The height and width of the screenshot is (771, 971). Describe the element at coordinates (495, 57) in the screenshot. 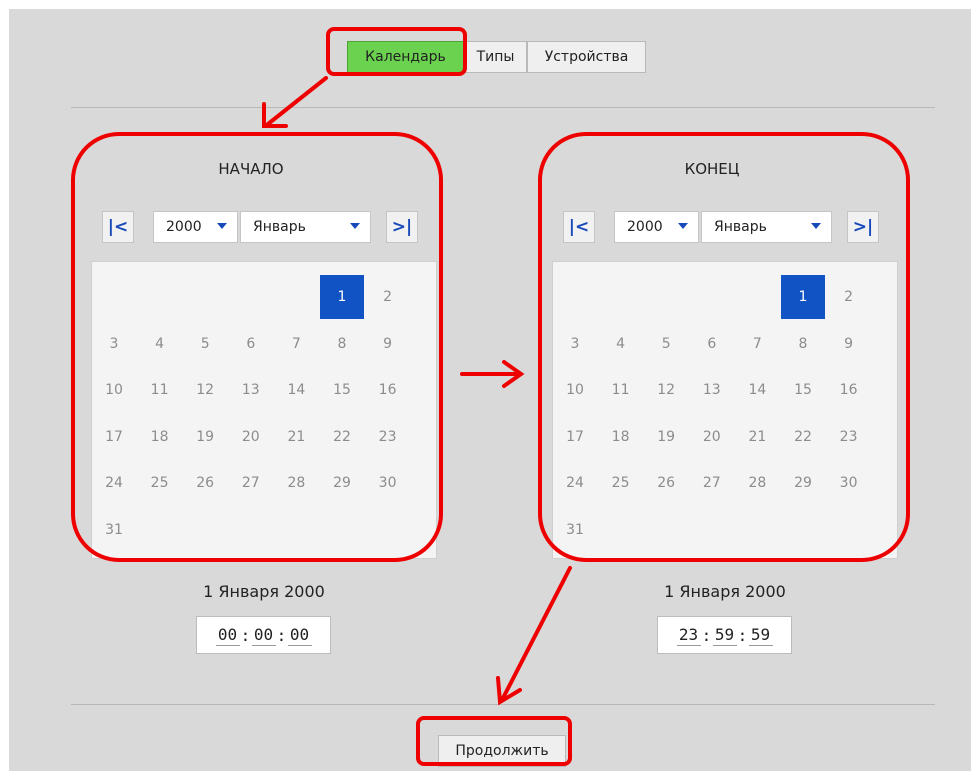

I see `tab-types: Типы` at that location.